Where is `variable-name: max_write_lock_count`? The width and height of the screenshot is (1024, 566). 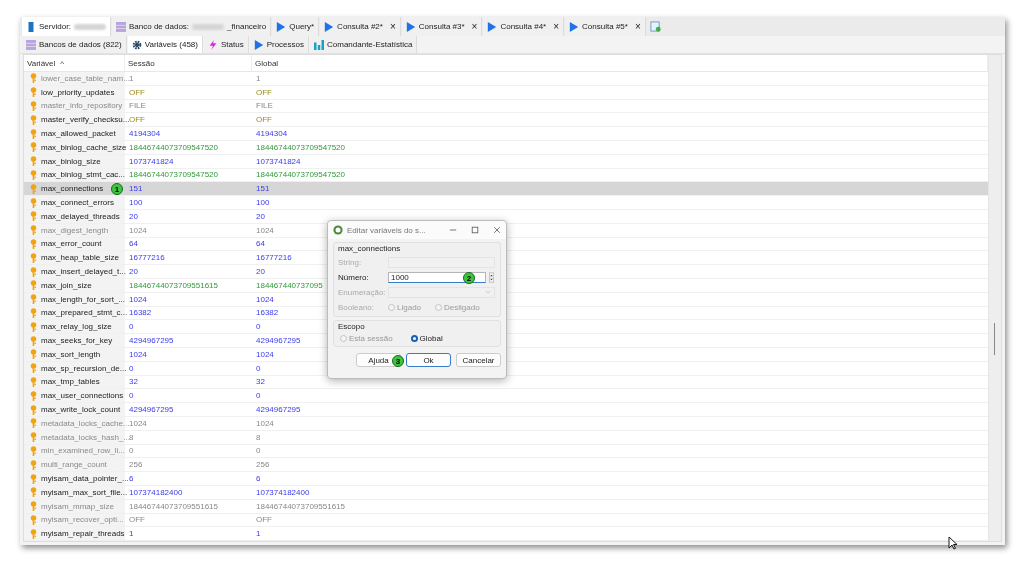
variable-name: max_write_lock_count is located at coordinates (81, 409).